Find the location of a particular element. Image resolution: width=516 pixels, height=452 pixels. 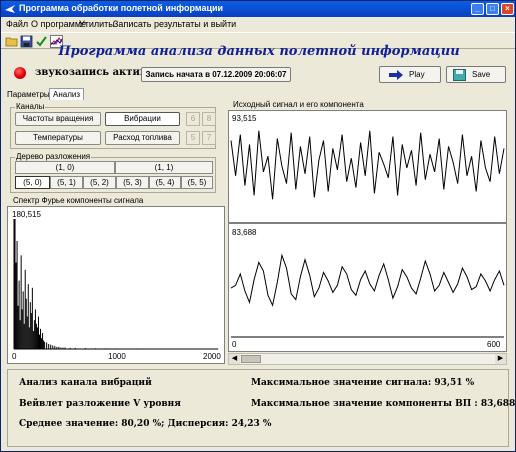

channel-6-button: 6 is located at coordinates (193, 119).